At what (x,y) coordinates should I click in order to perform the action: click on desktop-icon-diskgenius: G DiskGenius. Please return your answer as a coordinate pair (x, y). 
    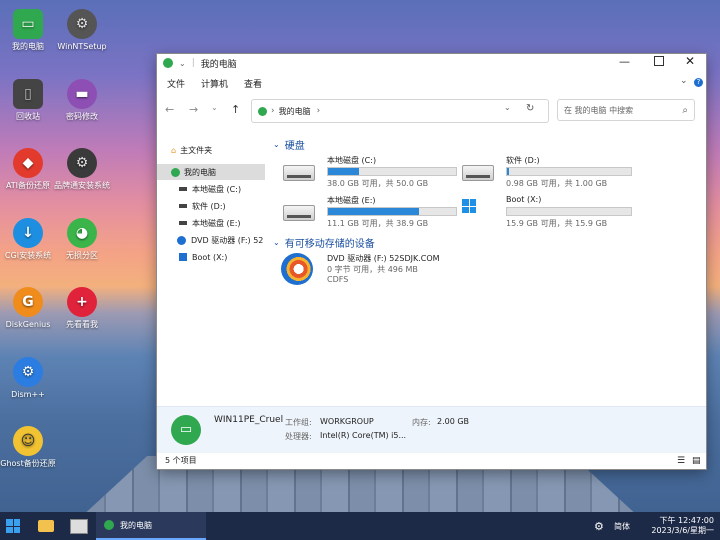
    Looking at the image, I should click on (28, 308).